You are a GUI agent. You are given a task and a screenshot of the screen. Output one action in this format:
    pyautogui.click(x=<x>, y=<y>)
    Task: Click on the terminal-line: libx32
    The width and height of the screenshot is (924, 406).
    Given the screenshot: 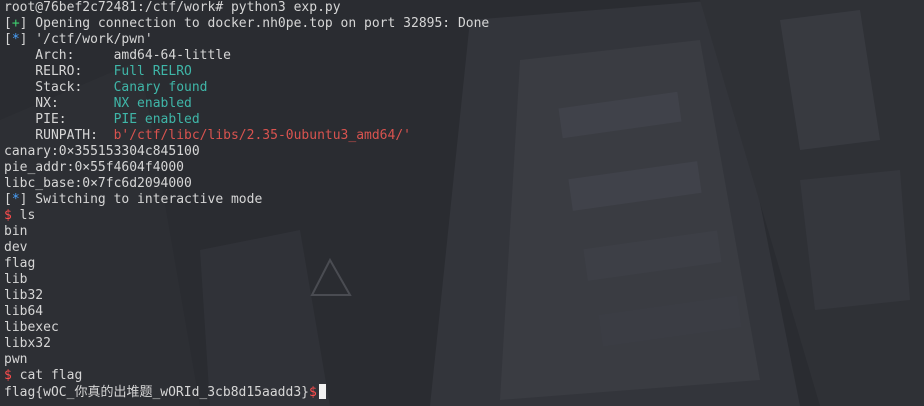 What is the action you would take?
    pyautogui.click(x=462, y=344)
    